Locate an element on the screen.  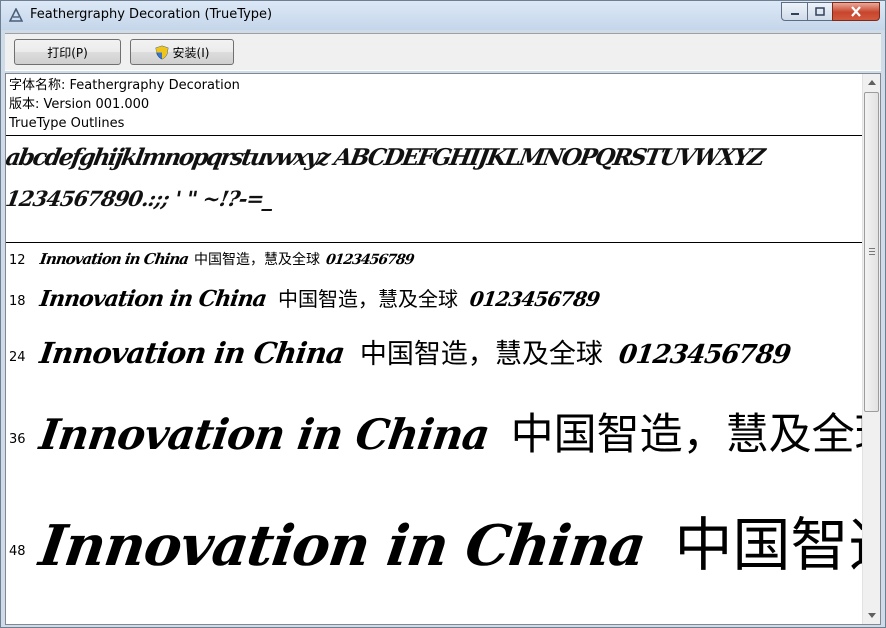
arrow-up-icon is located at coordinates (871, 82).